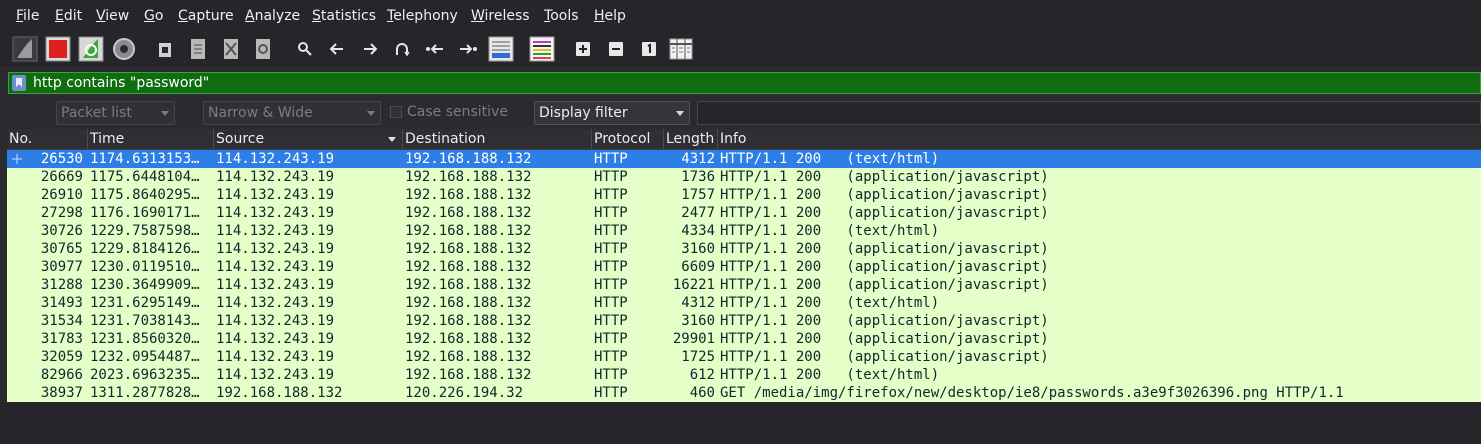 The image size is (1481, 444). What do you see at coordinates (370, 49) in the screenshot?
I see `go-forward-icon` at bounding box center [370, 49].